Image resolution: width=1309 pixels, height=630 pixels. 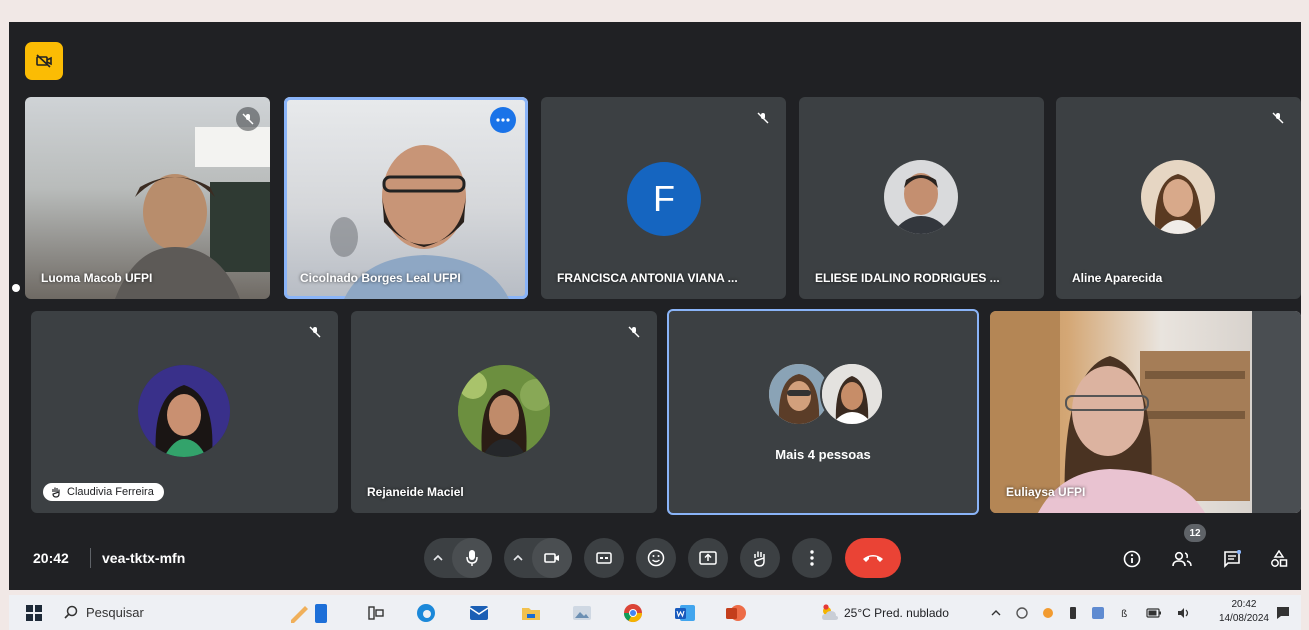 I want to click on taskbar-search: Pesquisar, so click(x=161, y=612).